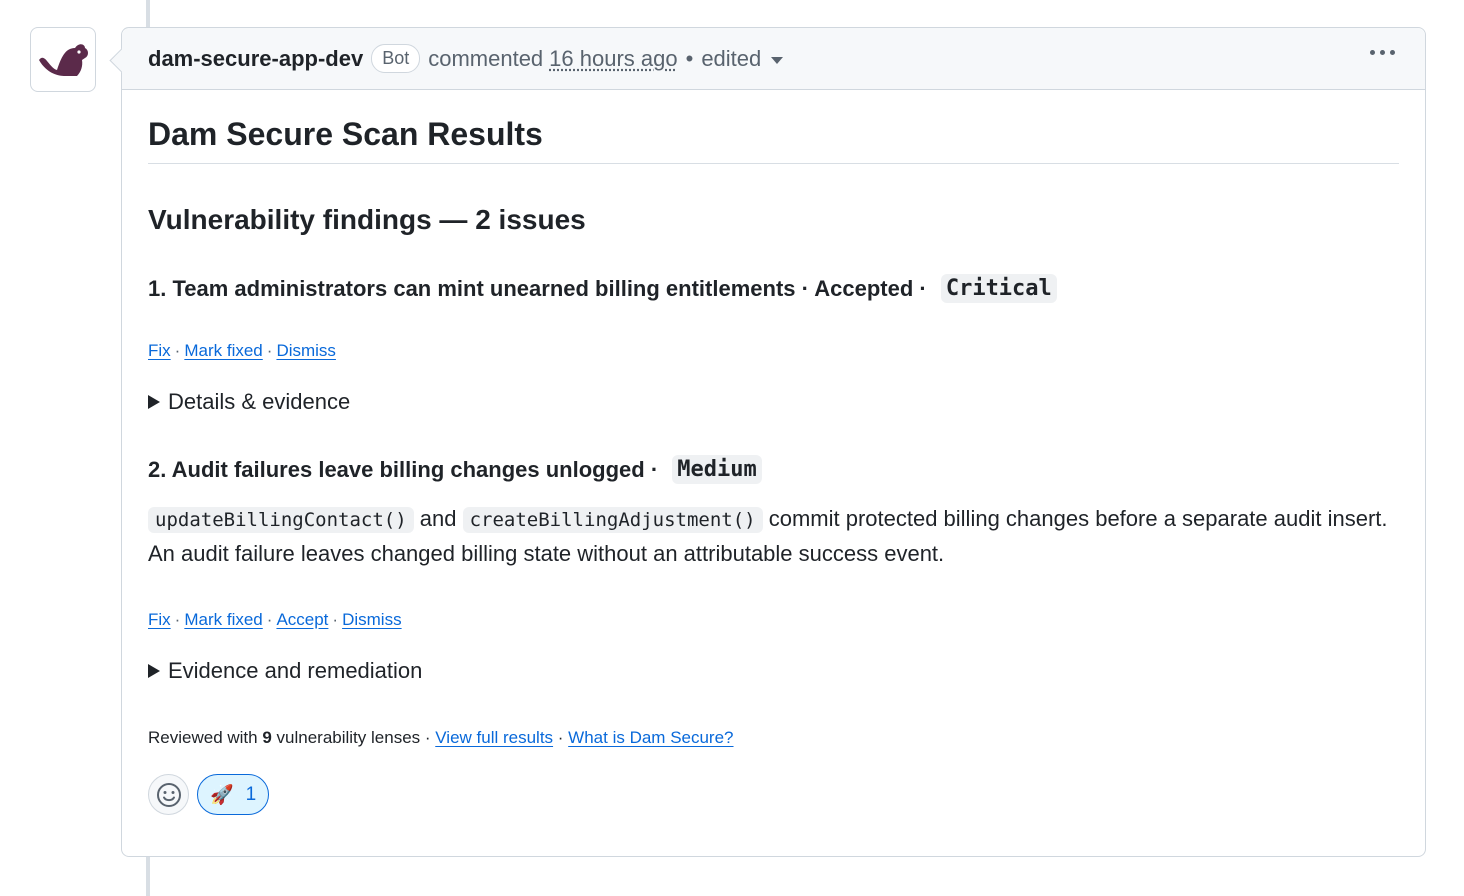 The image size is (1464, 896). What do you see at coordinates (159, 619) in the screenshot?
I see `finding-2-fix-link: Fix` at bounding box center [159, 619].